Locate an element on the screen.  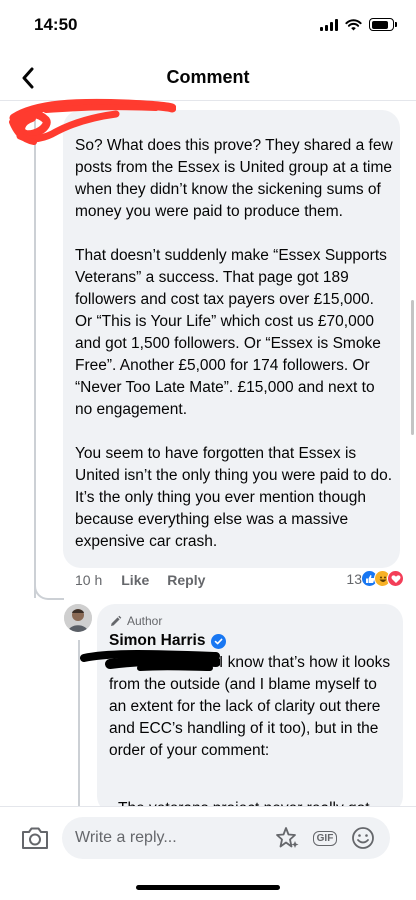
camera-icon is located at coordinates (35, 838).